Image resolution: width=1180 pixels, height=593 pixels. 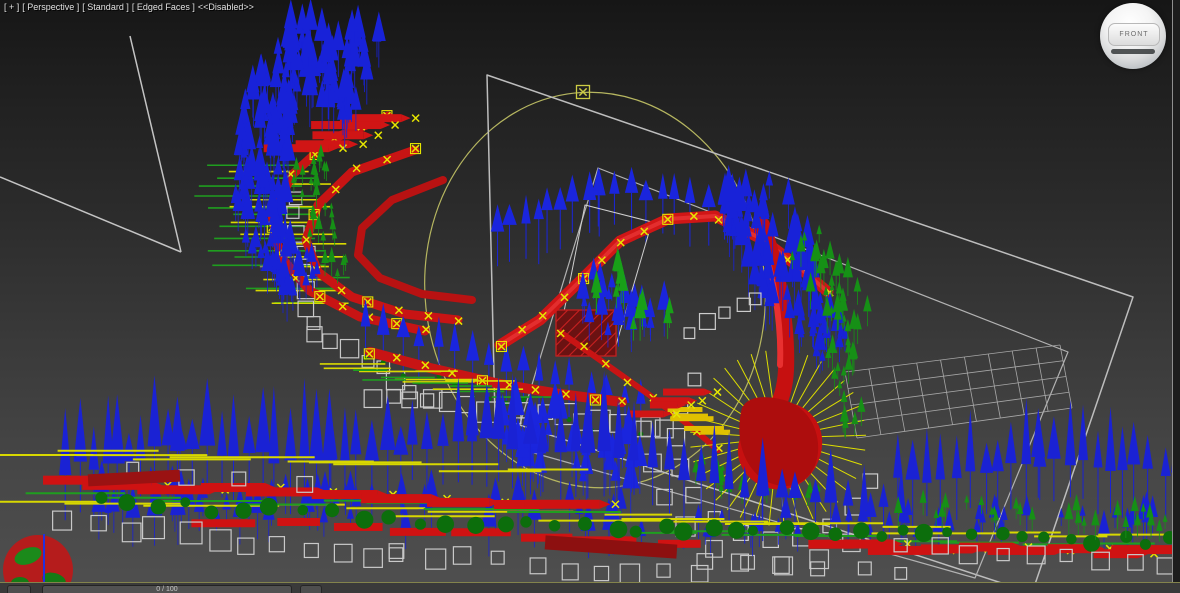 What do you see at coordinates (50, 7) in the screenshot?
I see `viewport-pov-menu: [ Perspective ]` at bounding box center [50, 7].